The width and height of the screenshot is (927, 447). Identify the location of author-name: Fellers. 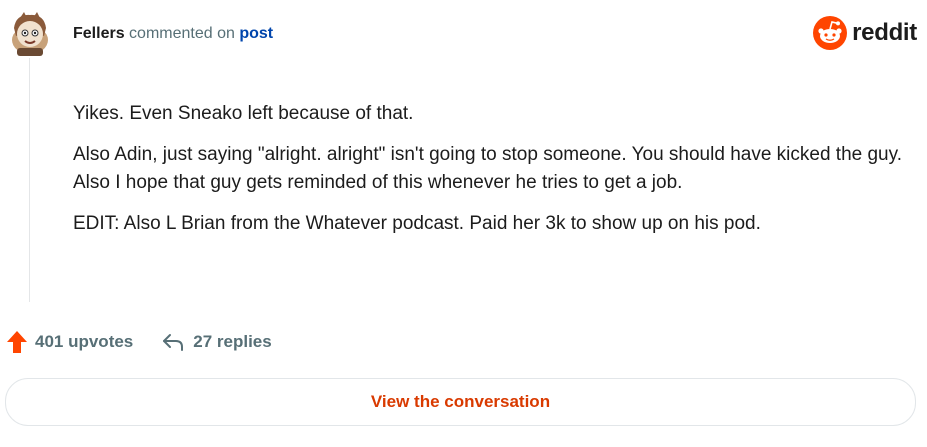
(99, 33).